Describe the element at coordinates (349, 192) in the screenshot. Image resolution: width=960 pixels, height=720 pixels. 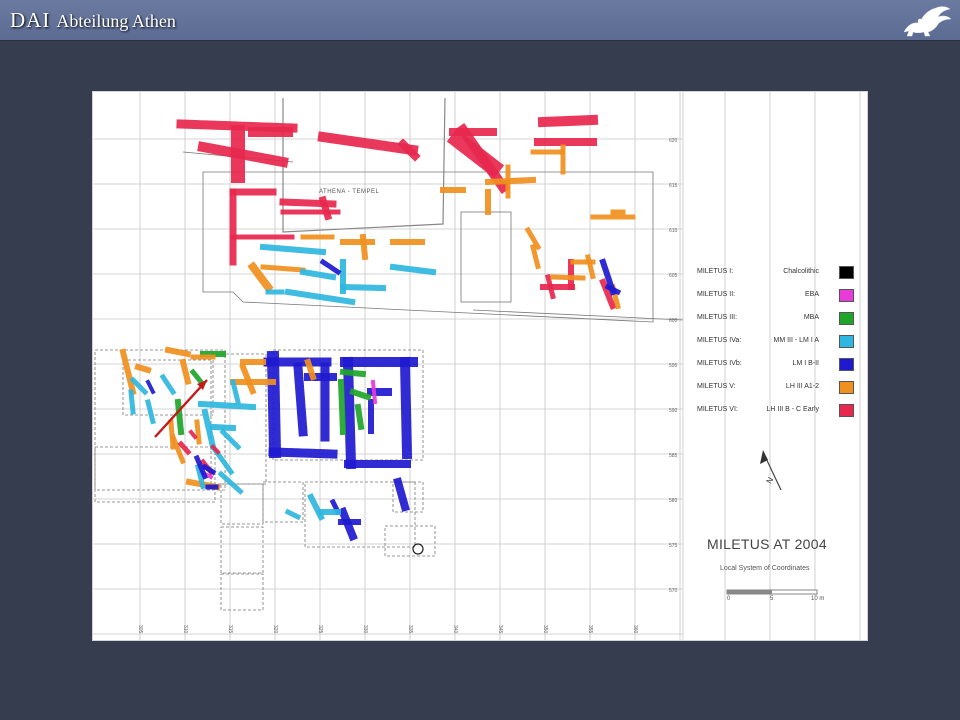
I see `temple-label: ATHENA - TEMPEL` at that location.